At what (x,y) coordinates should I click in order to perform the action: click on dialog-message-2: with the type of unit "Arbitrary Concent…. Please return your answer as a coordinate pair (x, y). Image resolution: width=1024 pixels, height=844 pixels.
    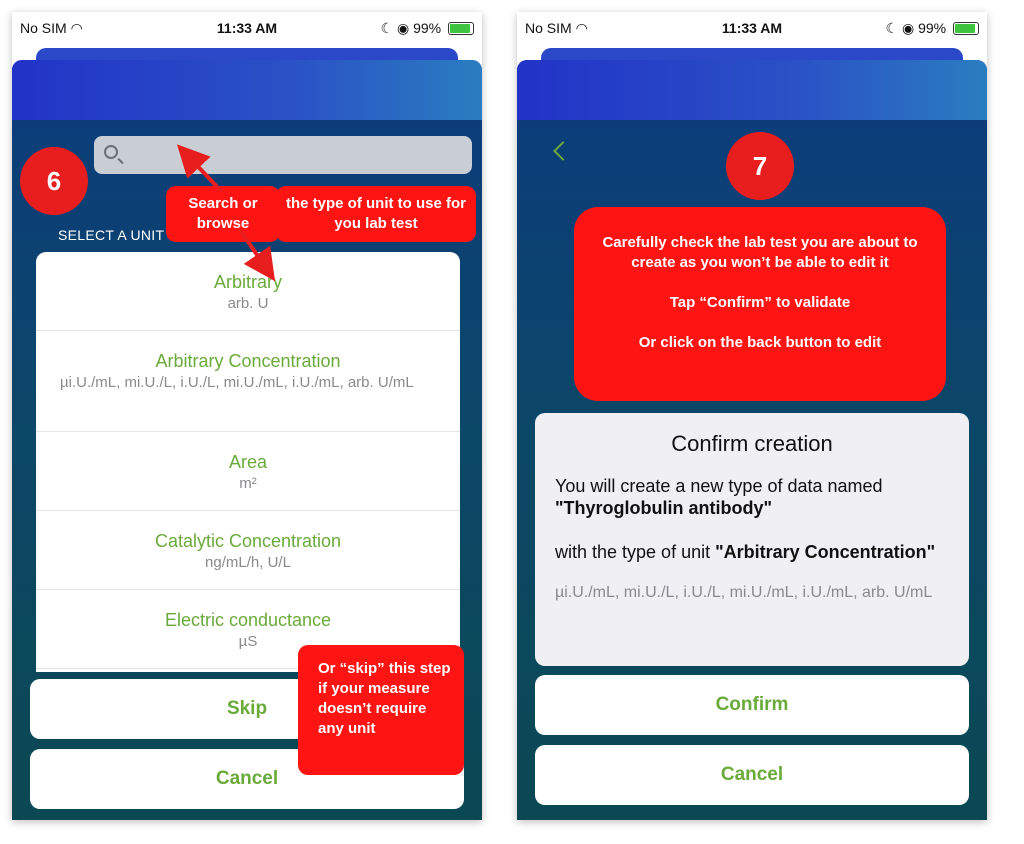
    Looking at the image, I should click on (745, 552).